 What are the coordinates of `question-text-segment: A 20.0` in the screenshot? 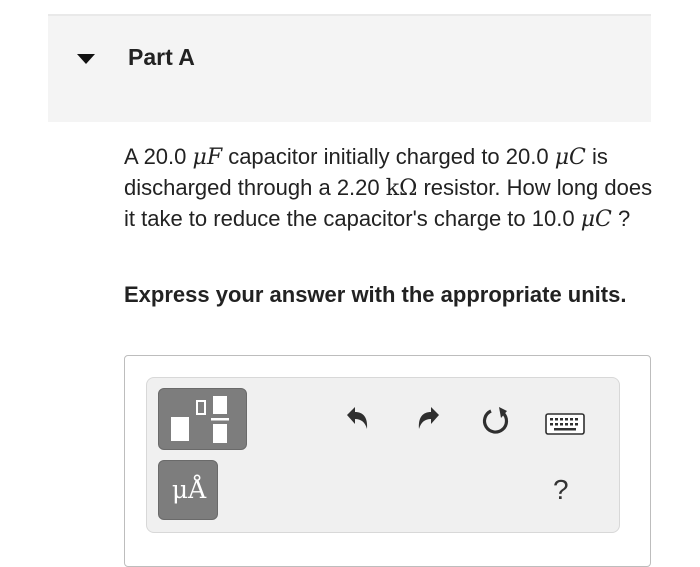 It's located at (158, 156).